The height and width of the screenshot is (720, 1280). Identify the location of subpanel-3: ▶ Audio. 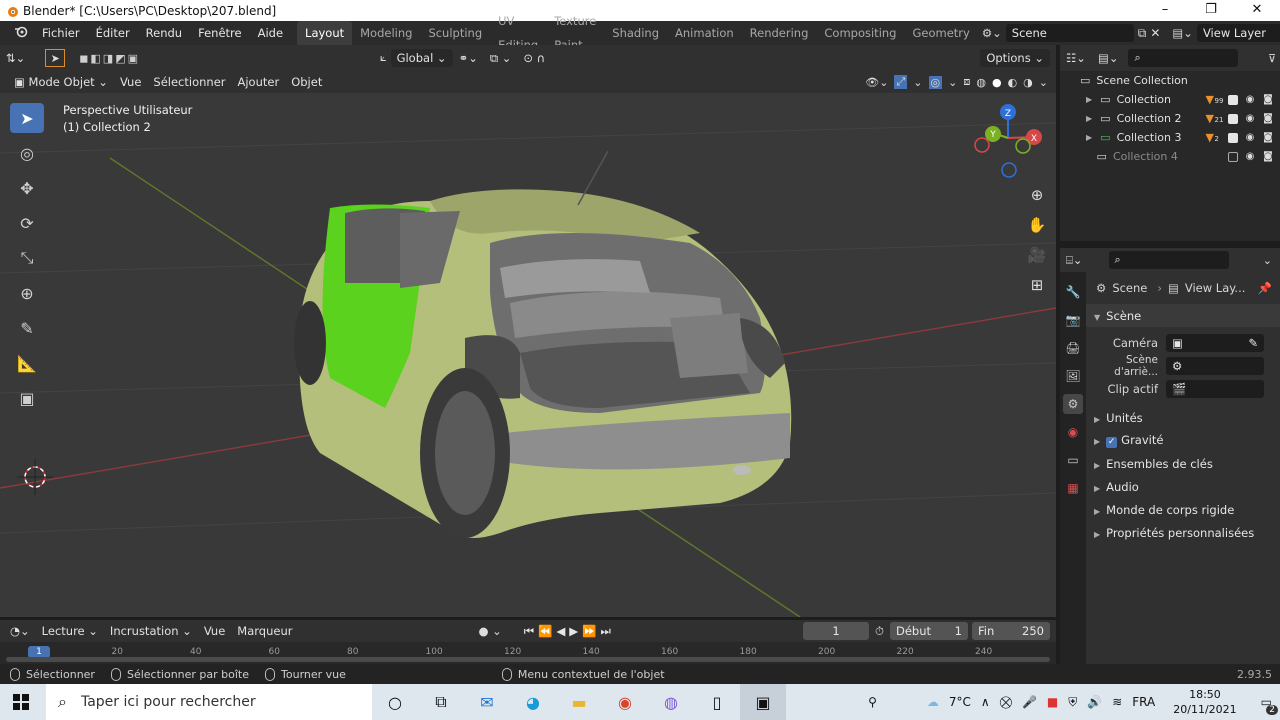
(1183, 486).